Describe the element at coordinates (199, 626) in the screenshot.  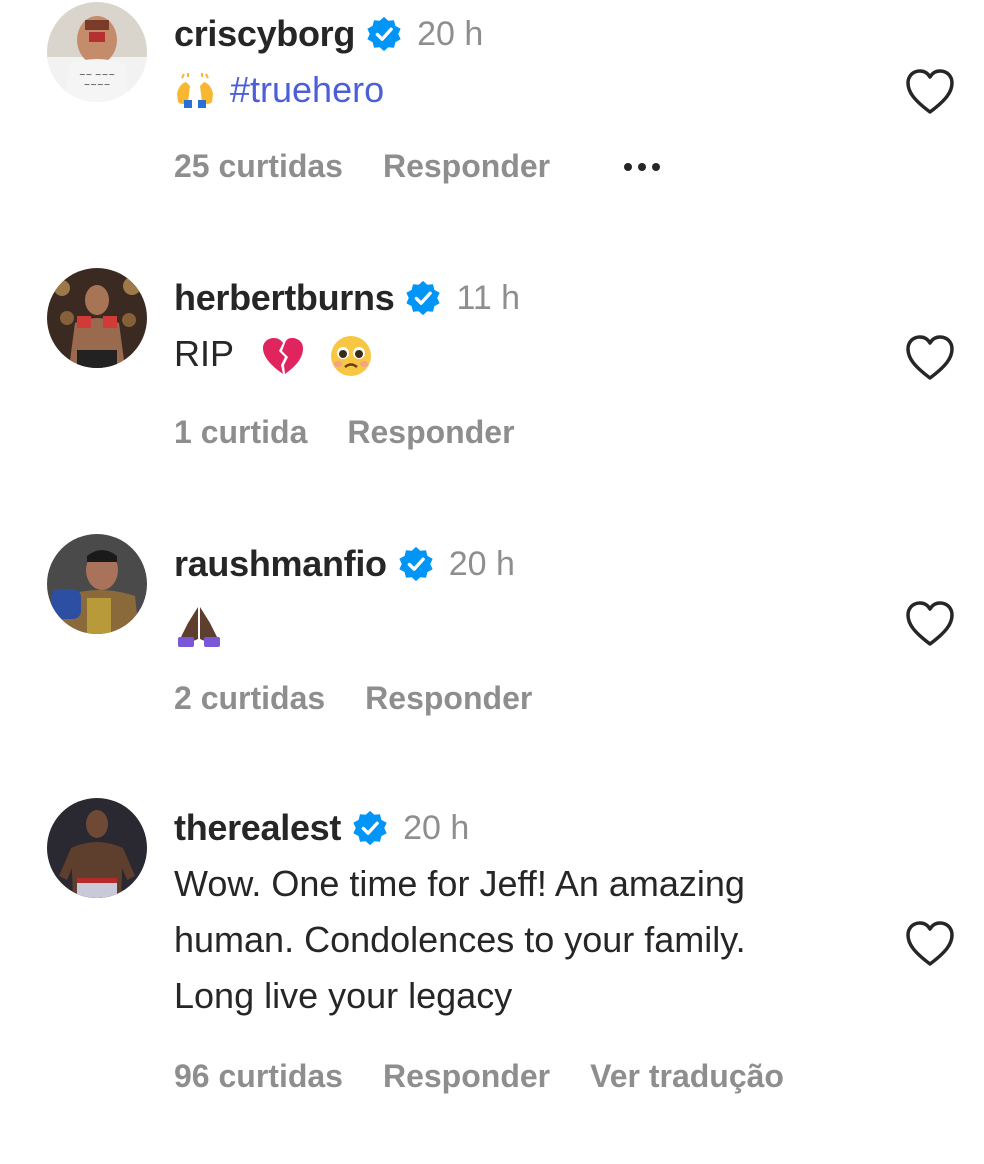
I see `folded-hands-emoji` at that location.